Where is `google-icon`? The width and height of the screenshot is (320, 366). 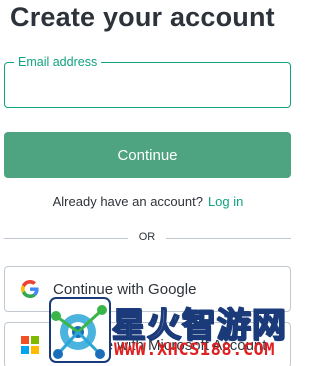
google-icon is located at coordinates (30, 289).